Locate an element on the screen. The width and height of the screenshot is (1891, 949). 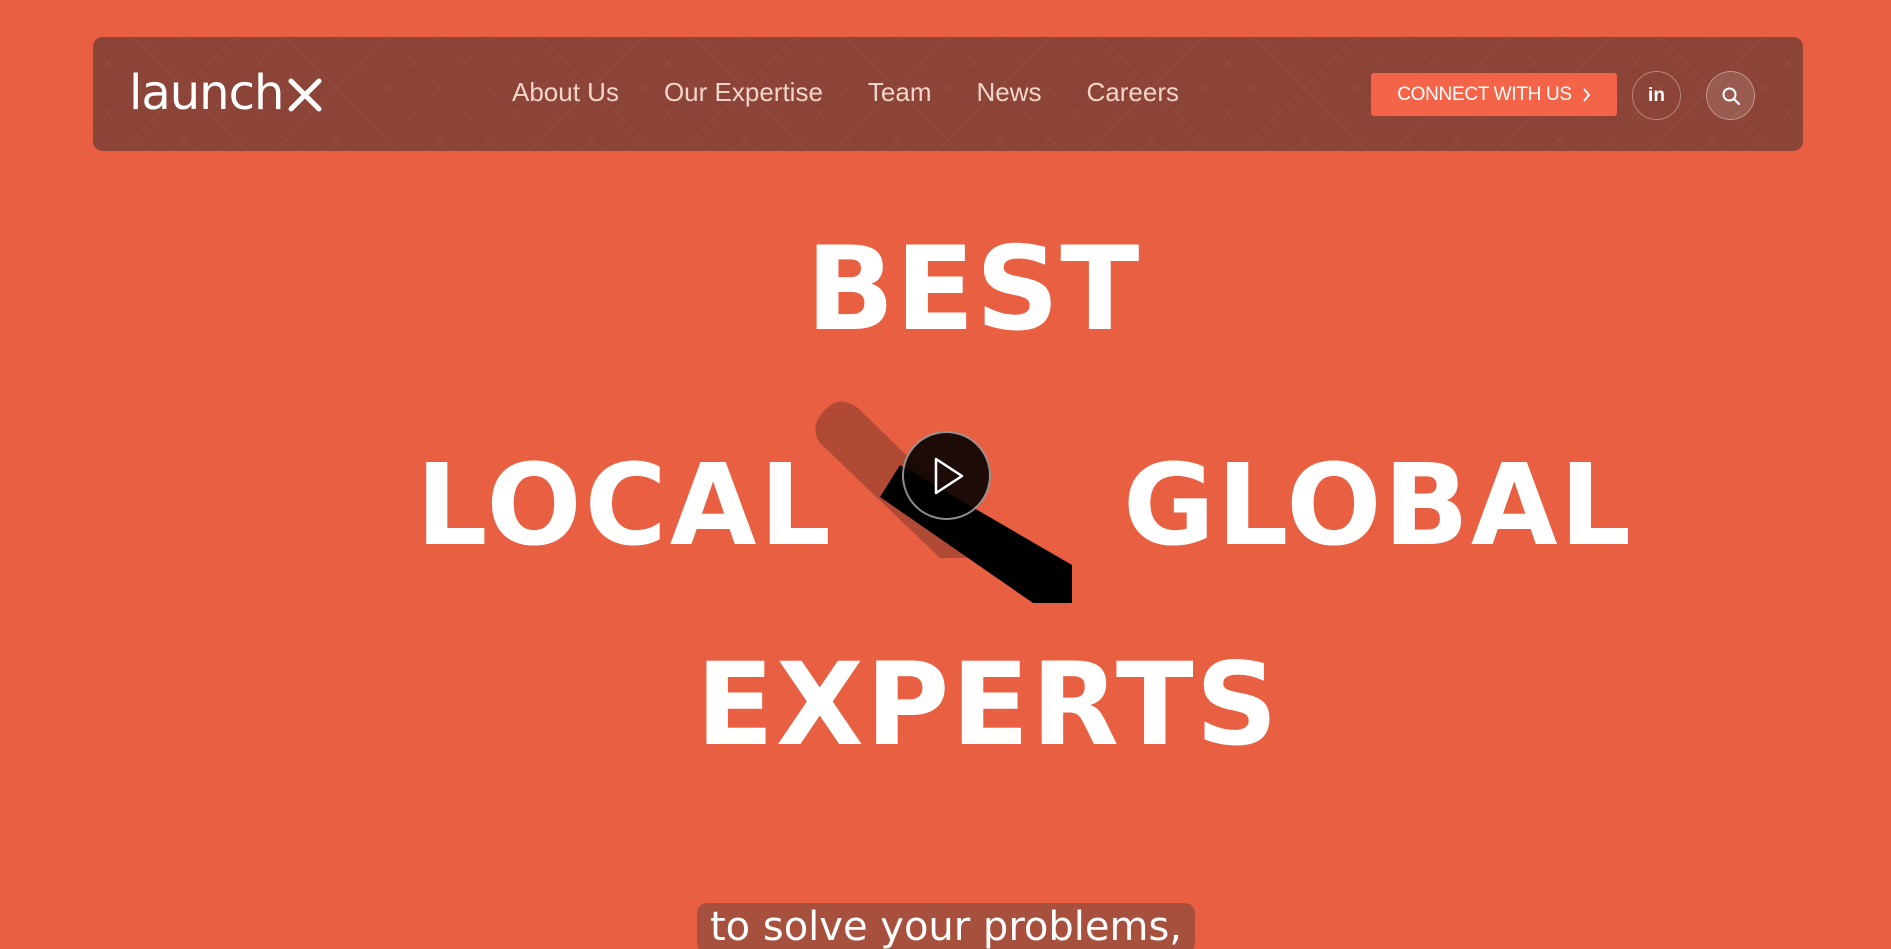
linkedin-icon: in is located at coordinates (1656, 95).